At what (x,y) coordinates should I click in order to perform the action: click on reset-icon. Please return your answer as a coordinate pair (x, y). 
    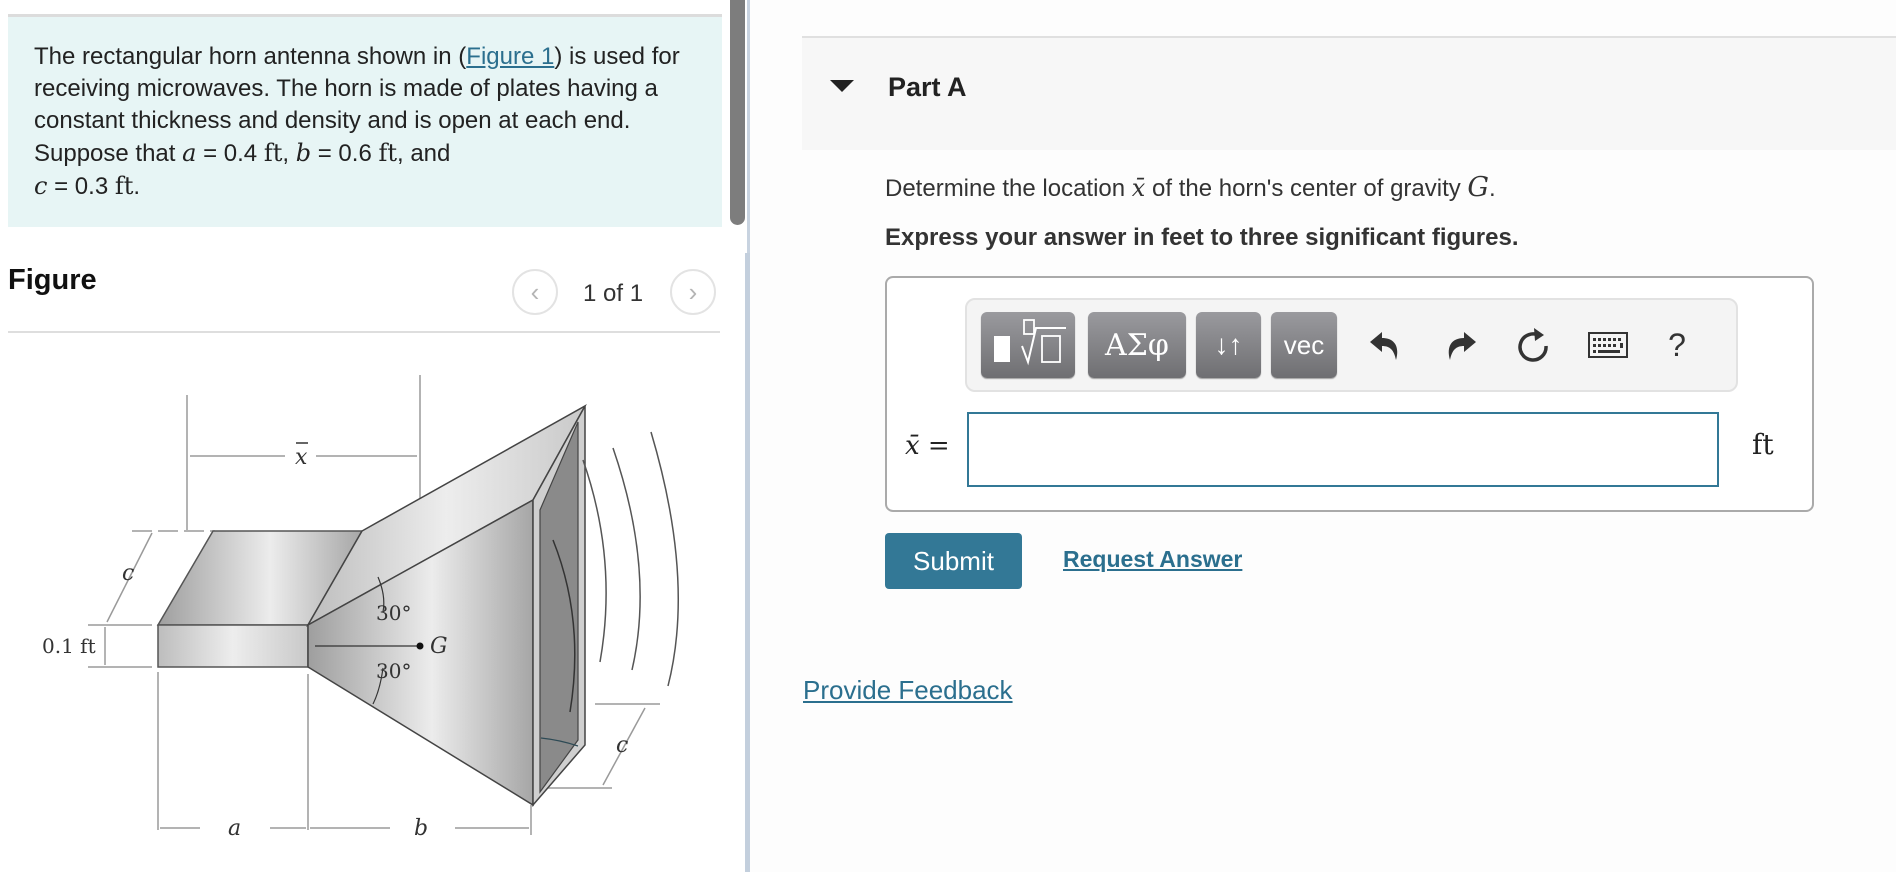
    Looking at the image, I should click on (1534, 345).